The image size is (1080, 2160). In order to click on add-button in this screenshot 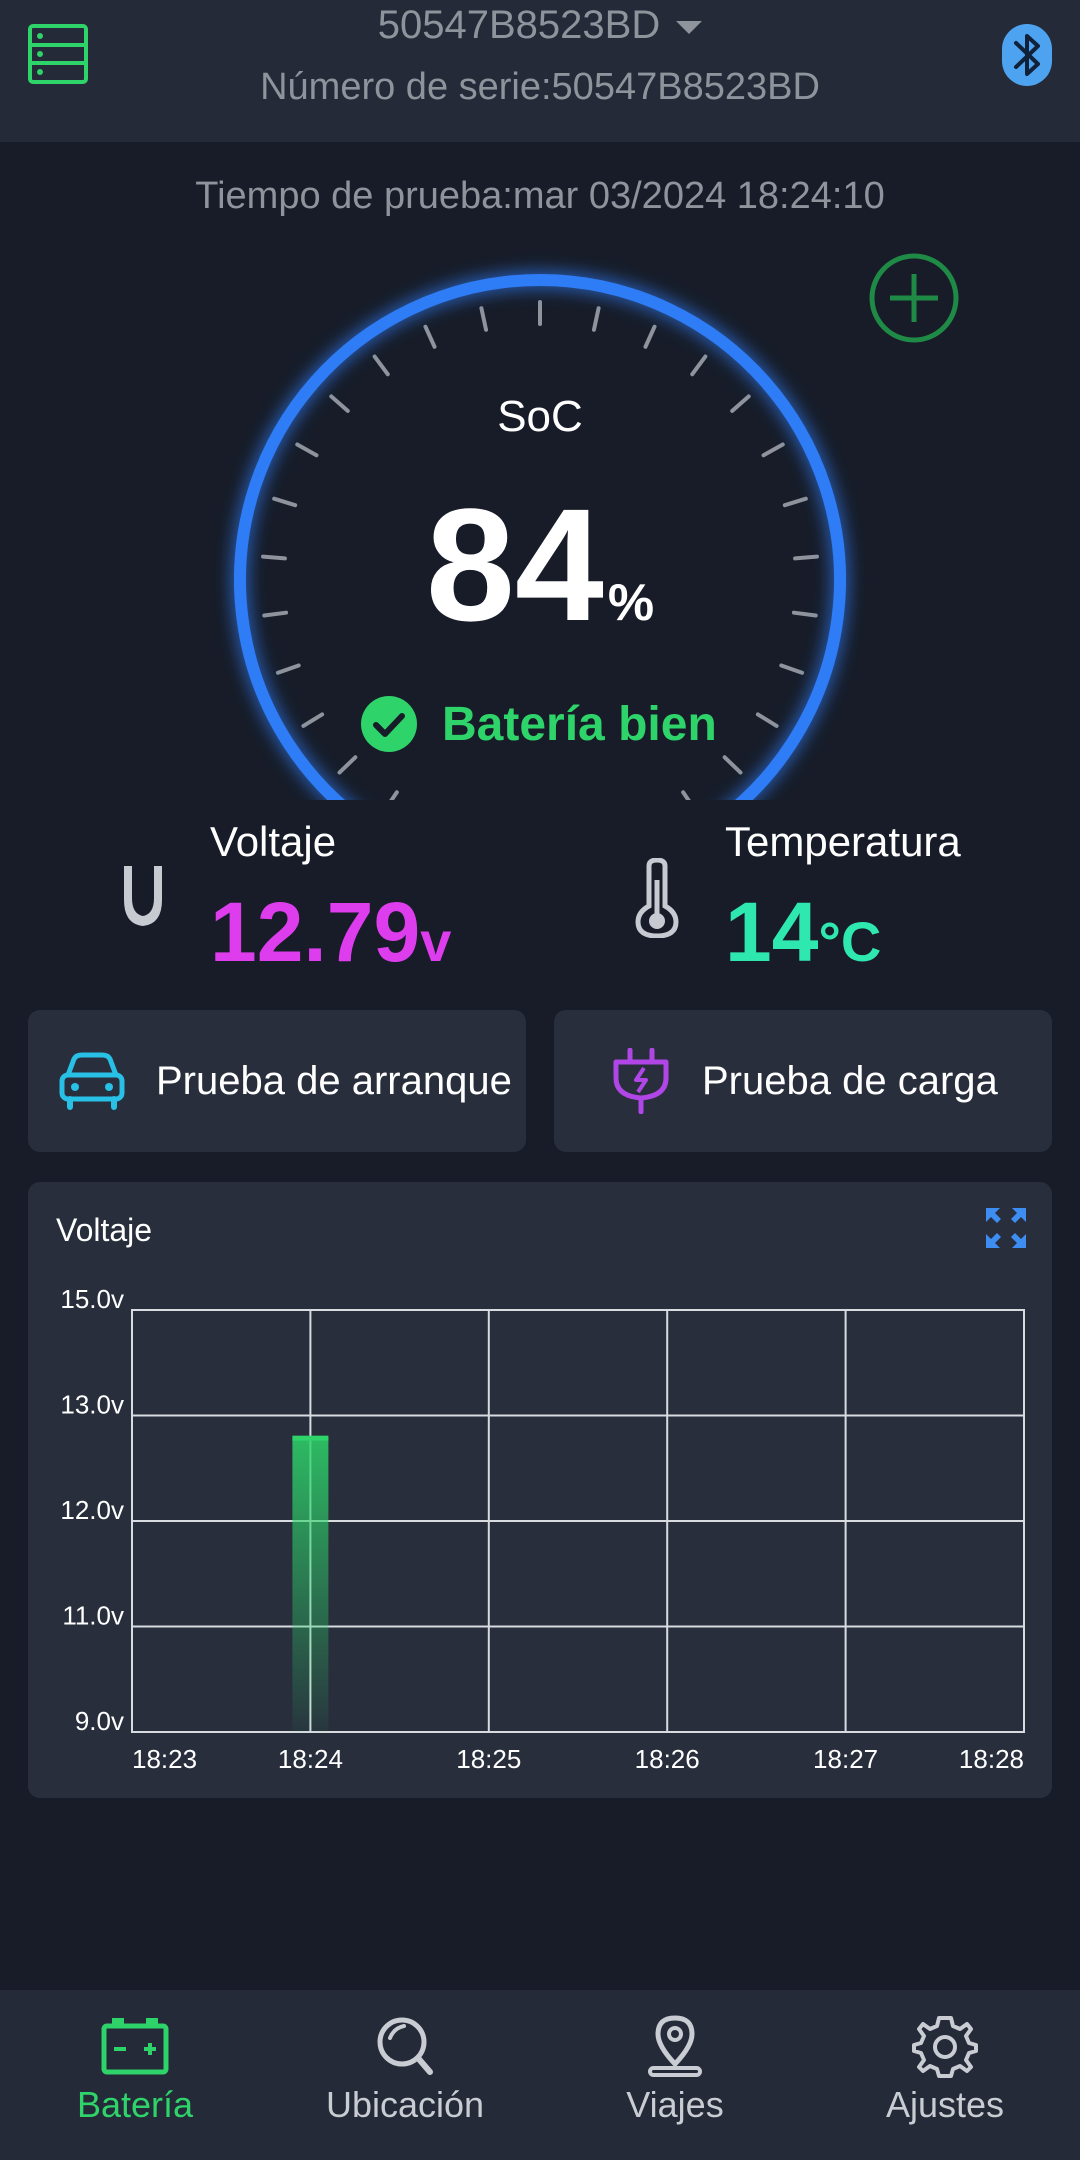, I will do `click(914, 298)`.